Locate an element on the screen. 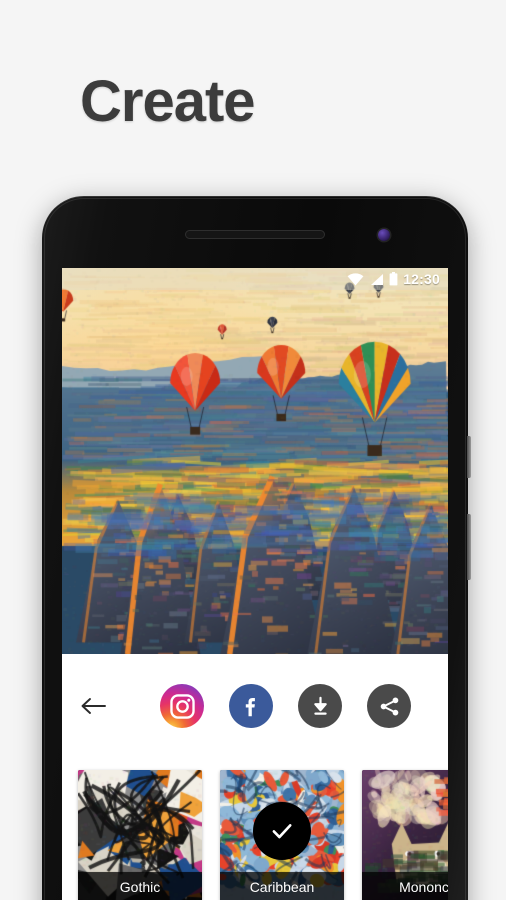  power-button is located at coordinates (469, 457).